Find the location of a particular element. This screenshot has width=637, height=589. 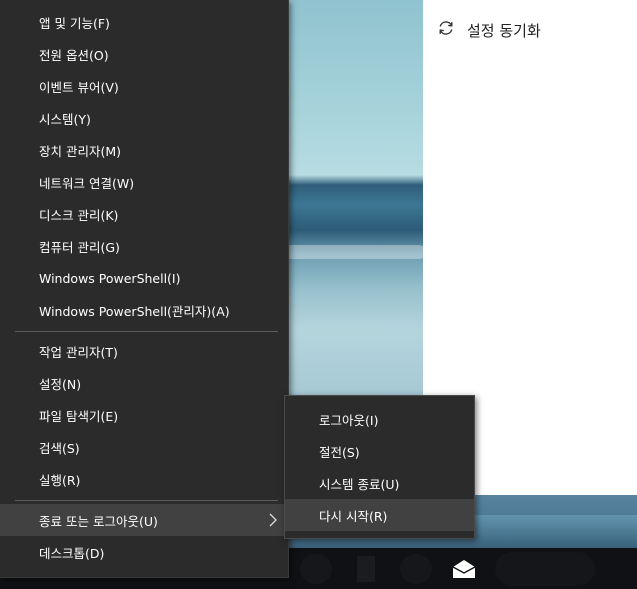

menu-item-powershell: Windows PowerShell(I) is located at coordinates (144, 278).